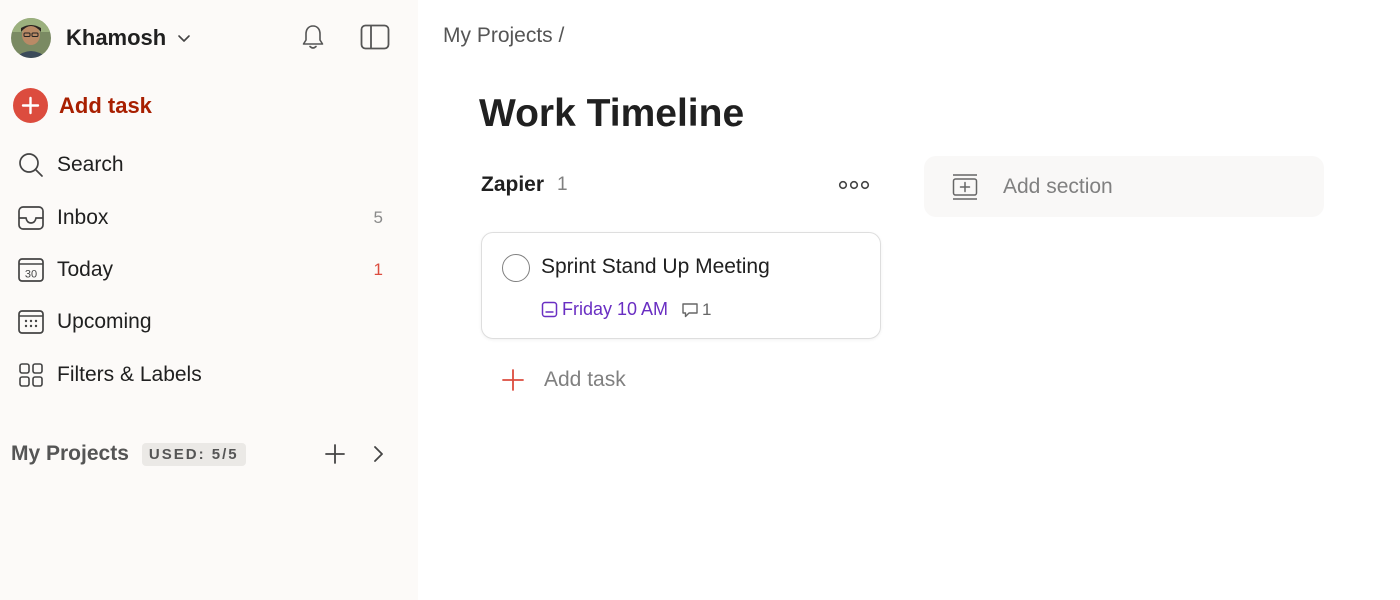 This screenshot has height=600, width=1400. Describe the element at coordinates (184, 38) in the screenshot. I see `chevron-down-icon` at that location.